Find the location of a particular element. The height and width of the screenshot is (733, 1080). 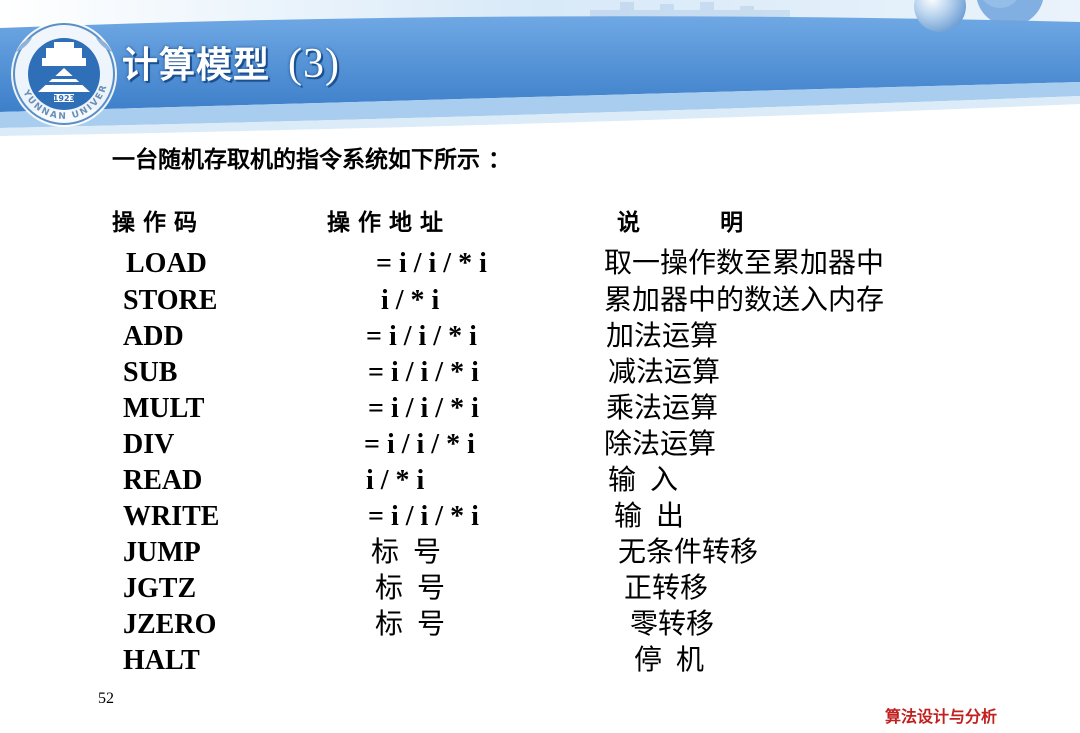

column-header-address: 操 作 地 址 is located at coordinates (385, 223).